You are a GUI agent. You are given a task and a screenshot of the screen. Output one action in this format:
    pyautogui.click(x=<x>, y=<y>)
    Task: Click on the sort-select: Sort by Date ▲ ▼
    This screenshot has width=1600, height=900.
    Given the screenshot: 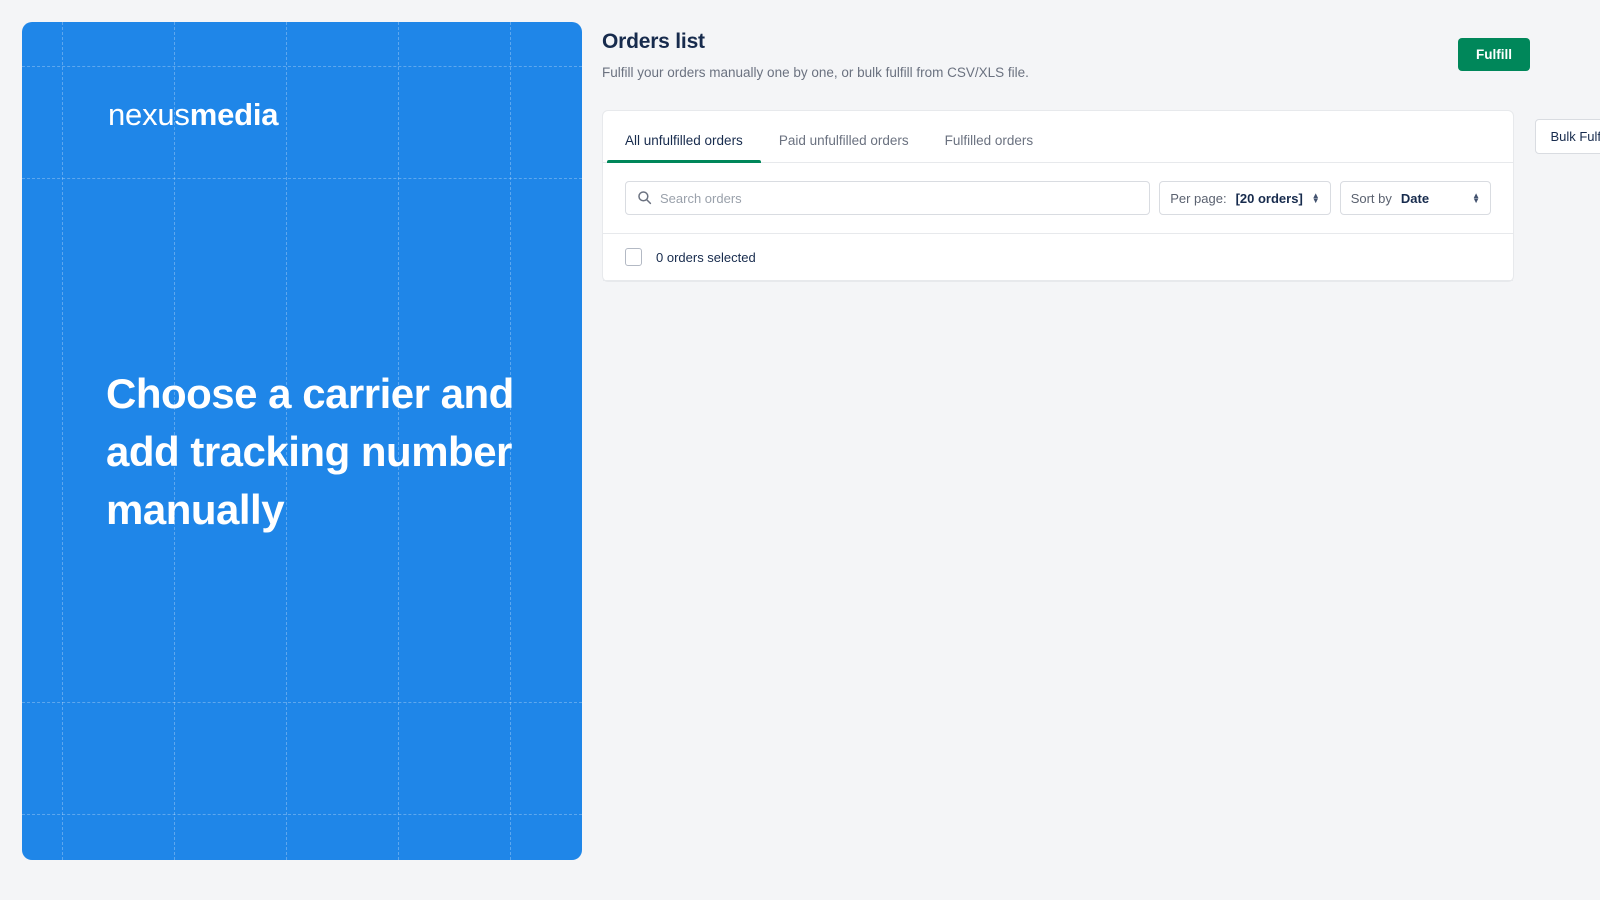 What is the action you would take?
    pyautogui.click(x=1415, y=198)
    